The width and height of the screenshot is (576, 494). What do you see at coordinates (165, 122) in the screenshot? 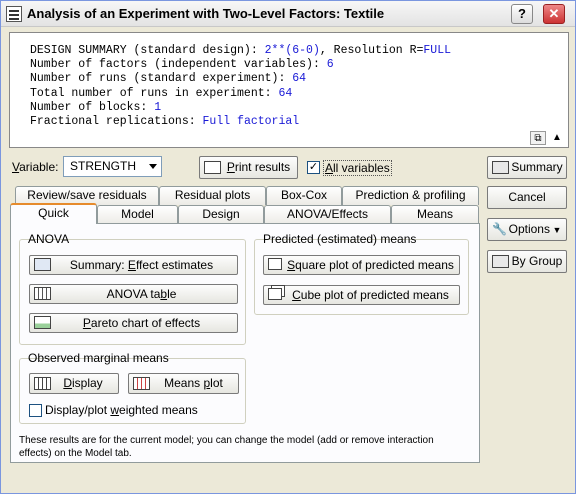
I see `summary-line-replications: Fractional replications: Full factorial` at bounding box center [165, 122].